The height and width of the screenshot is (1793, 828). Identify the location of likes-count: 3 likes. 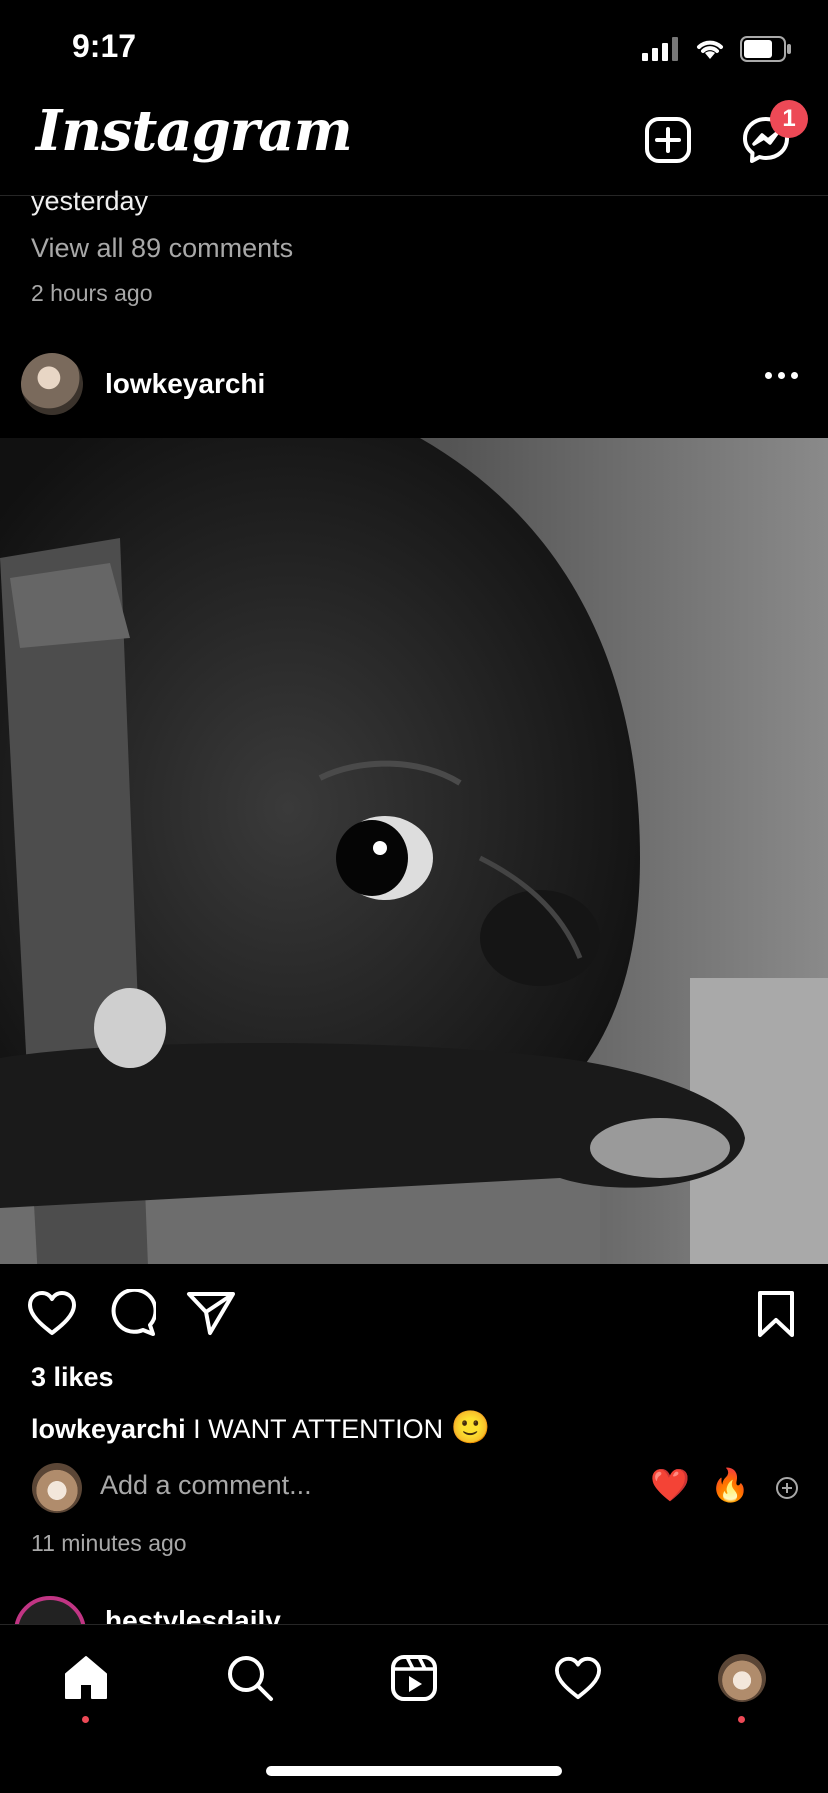
(72, 1377).